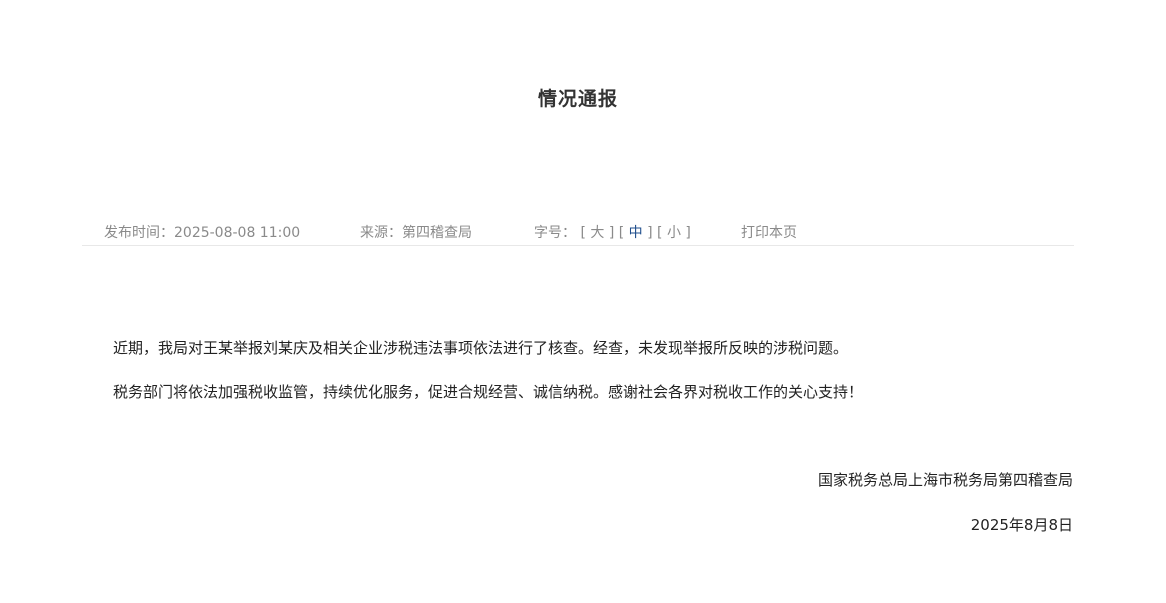 The width and height of the screenshot is (1166, 603). Describe the element at coordinates (636, 233) in the screenshot. I see `font-size-medium-button: 中` at that location.